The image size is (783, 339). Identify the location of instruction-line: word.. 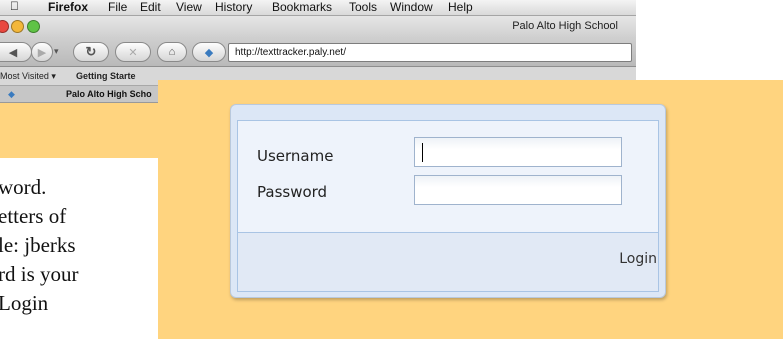
(23, 187).